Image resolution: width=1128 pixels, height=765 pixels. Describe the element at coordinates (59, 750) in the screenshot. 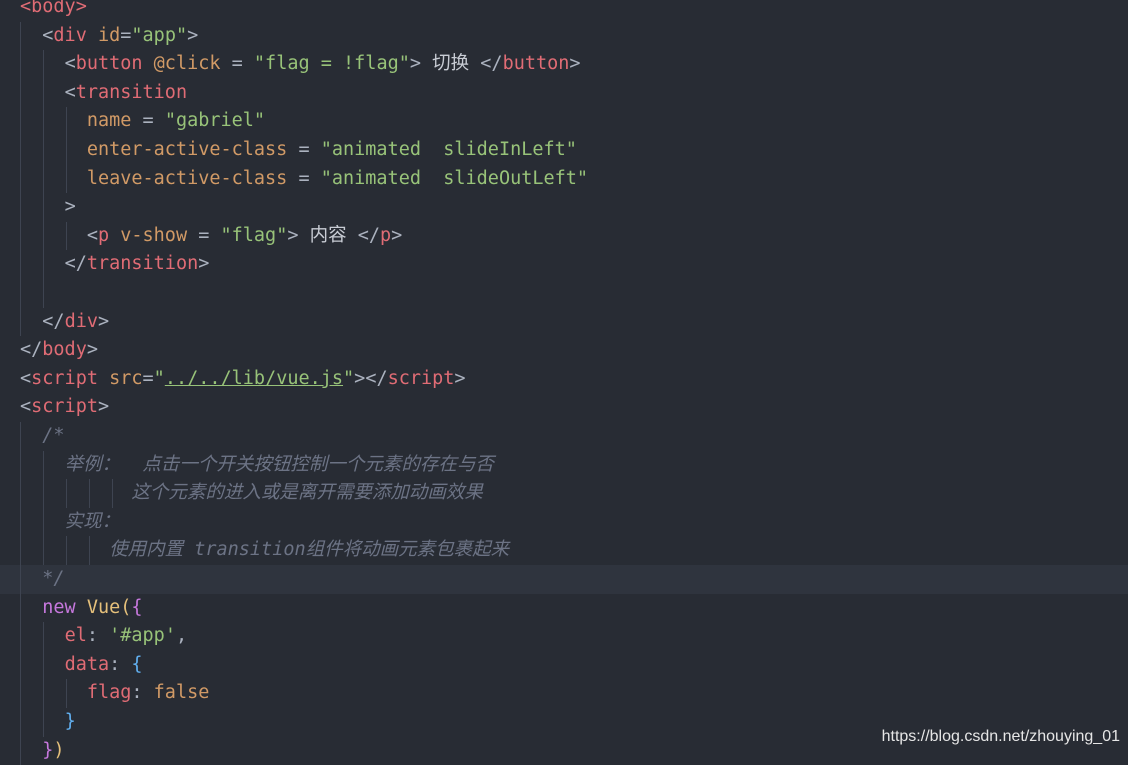

I see `code-token: )` at that location.